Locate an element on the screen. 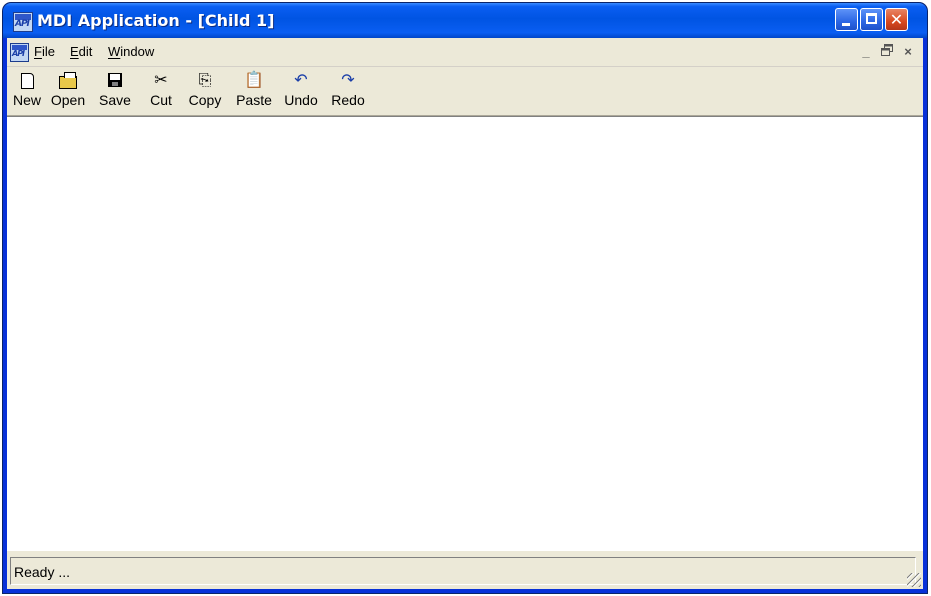 The width and height of the screenshot is (931, 596). open-button: Open is located at coordinates (68, 91).